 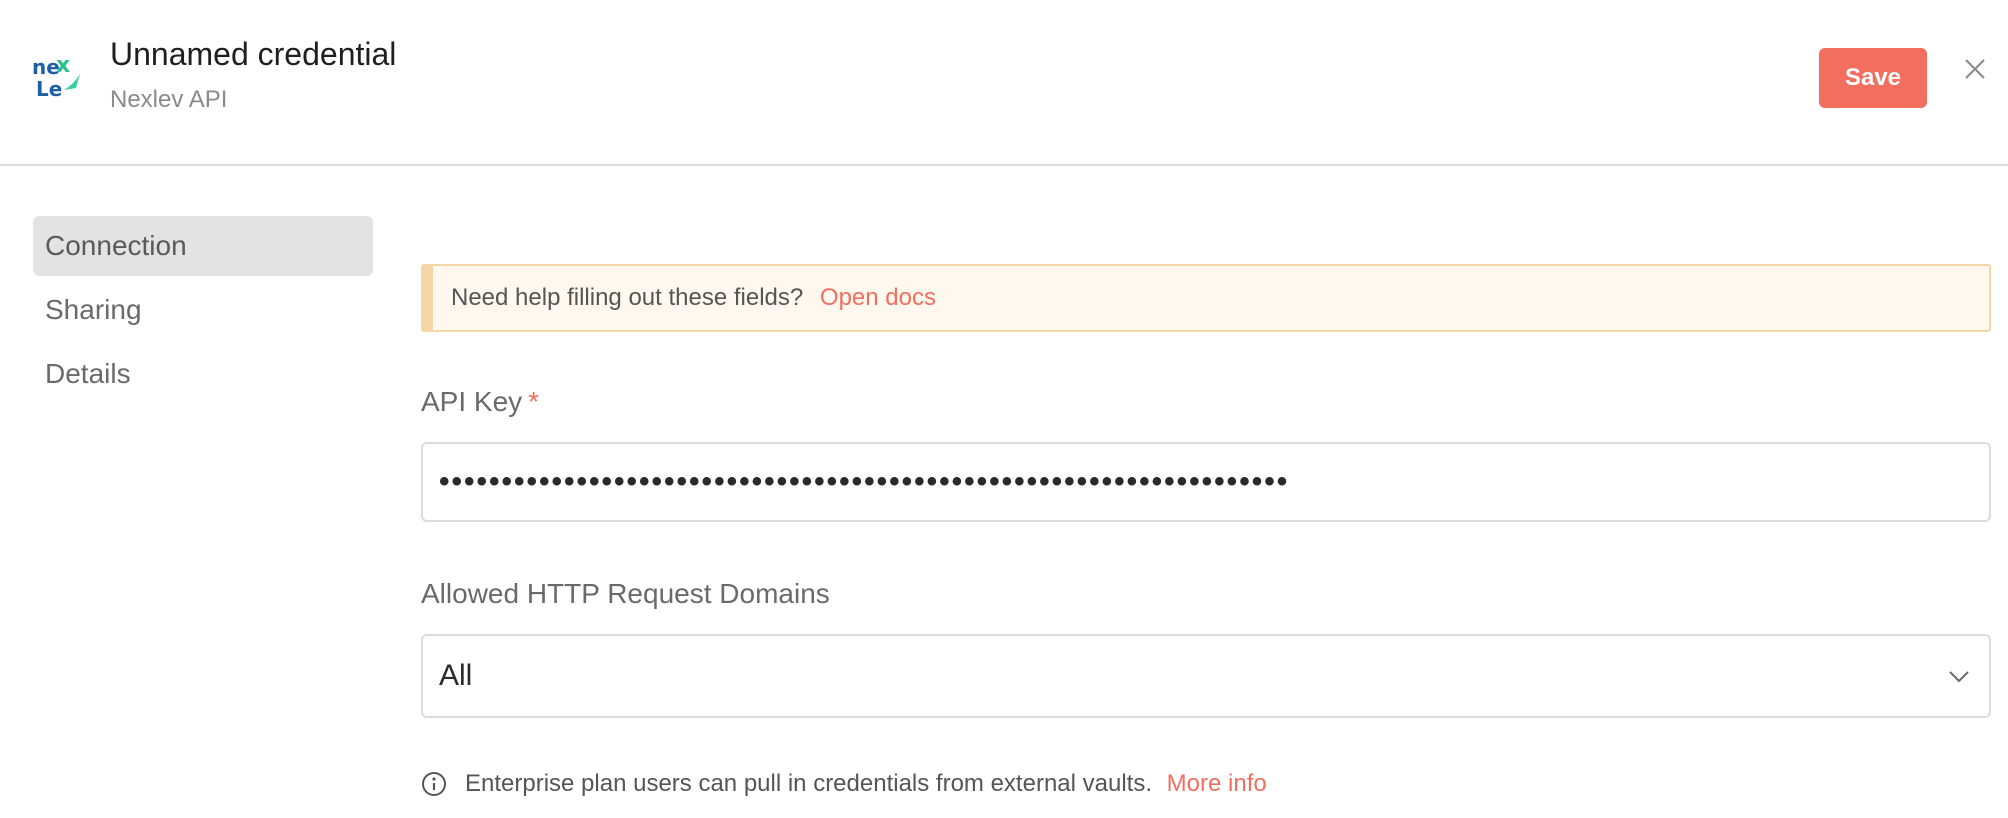 What do you see at coordinates (1206, 402) in the screenshot?
I see `api-key-label: API Key *` at bounding box center [1206, 402].